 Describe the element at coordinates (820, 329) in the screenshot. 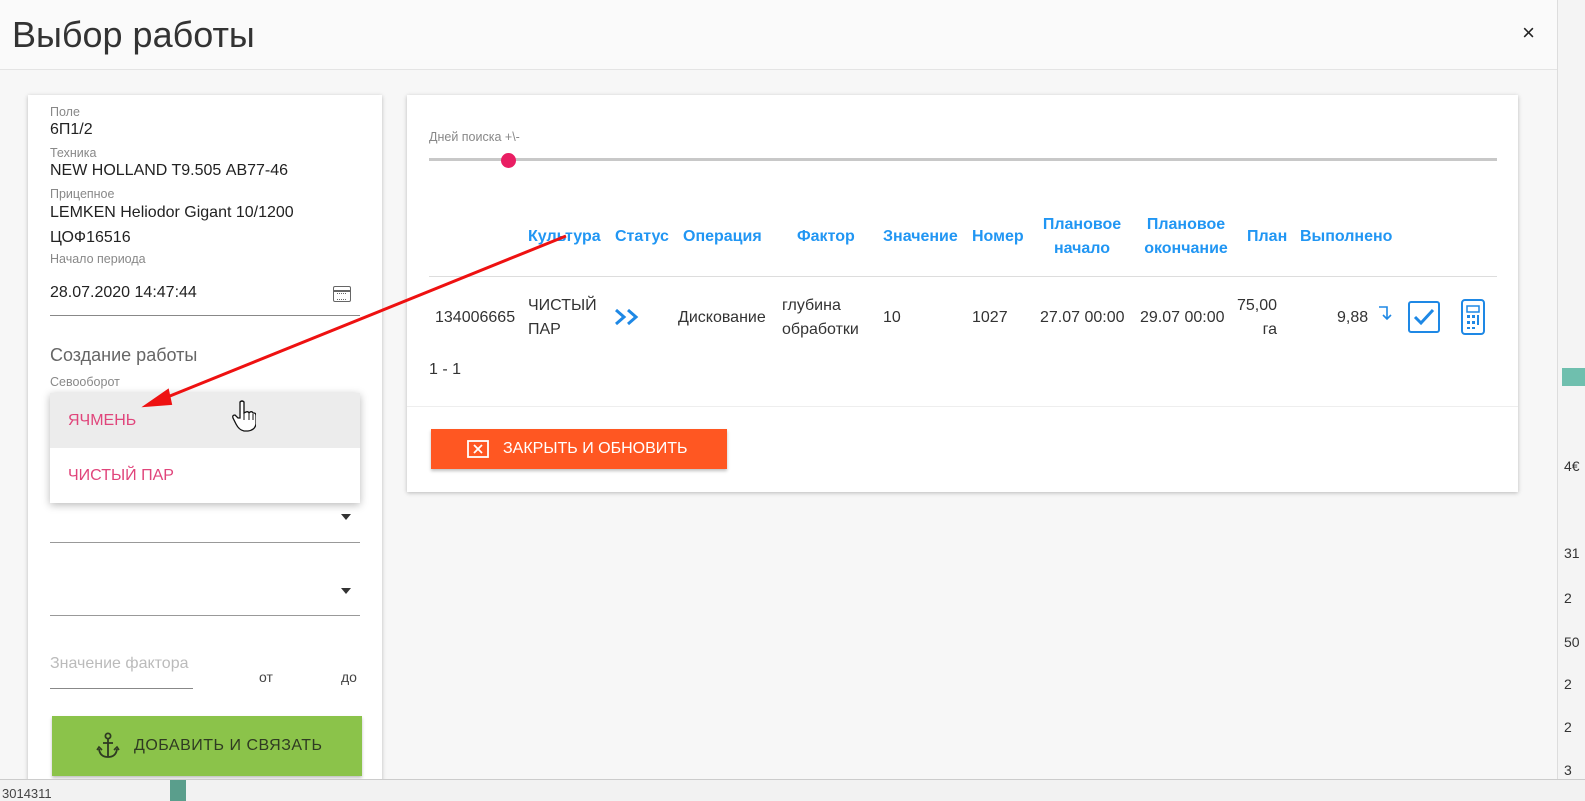

I see `cell-line: обработки` at that location.